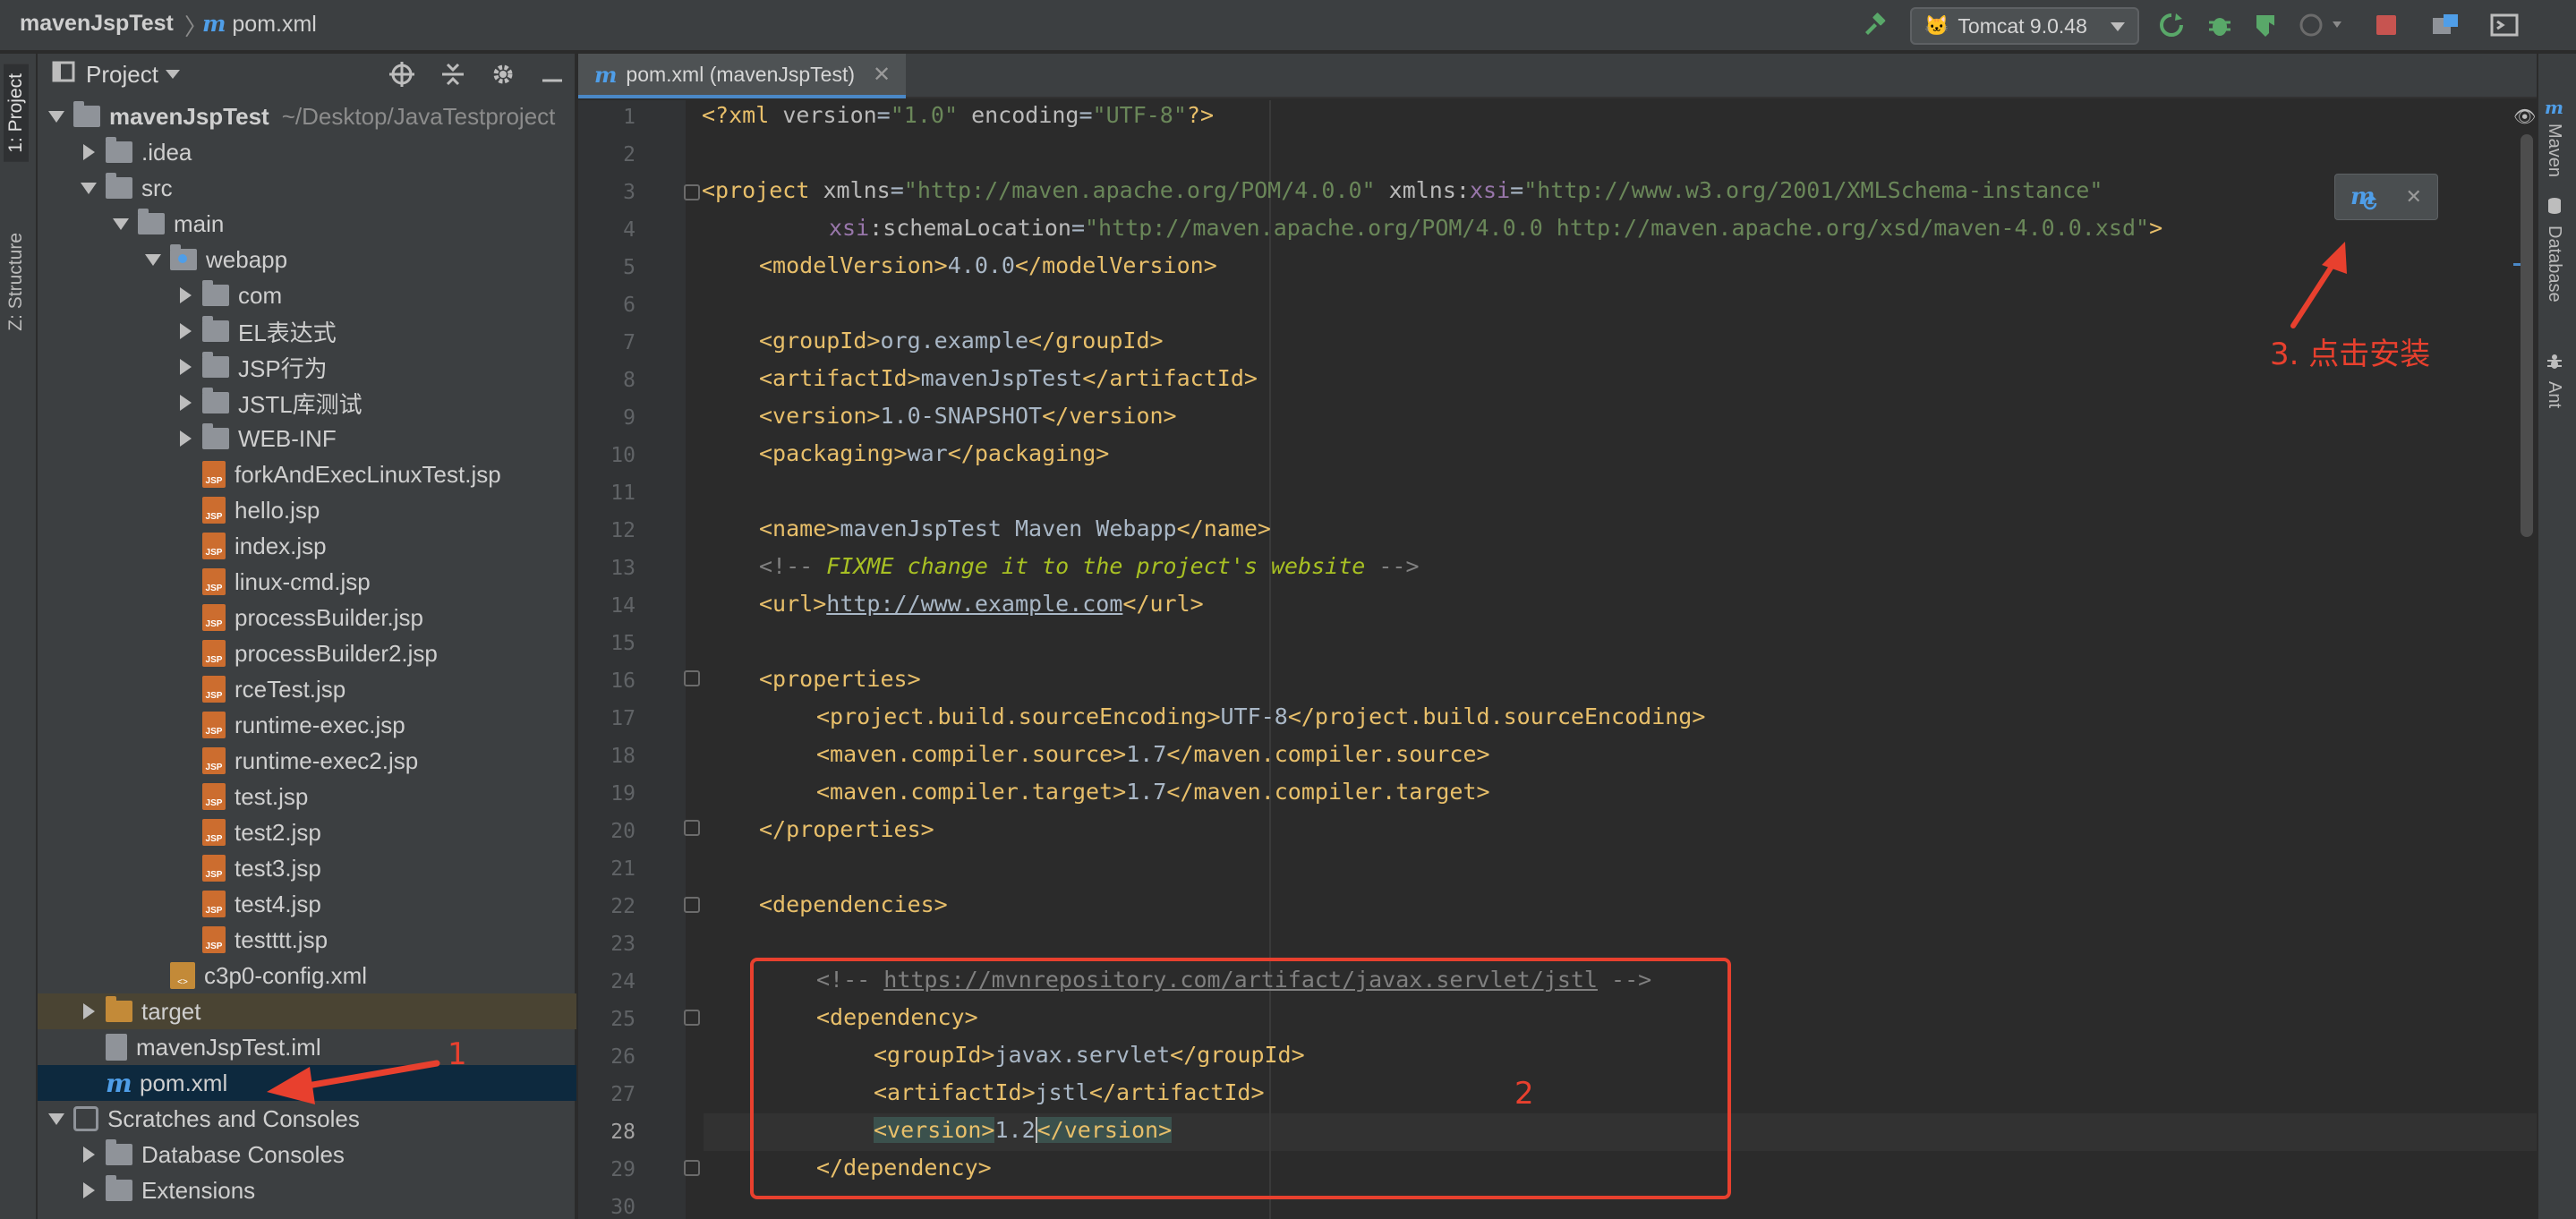 Image resolution: width=2576 pixels, height=1219 pixels. What do you see at coordinates (307, 1119) in the screenshot?
I see `tree-item: Scratches and Consoles` at bounding box center [307, 1119].